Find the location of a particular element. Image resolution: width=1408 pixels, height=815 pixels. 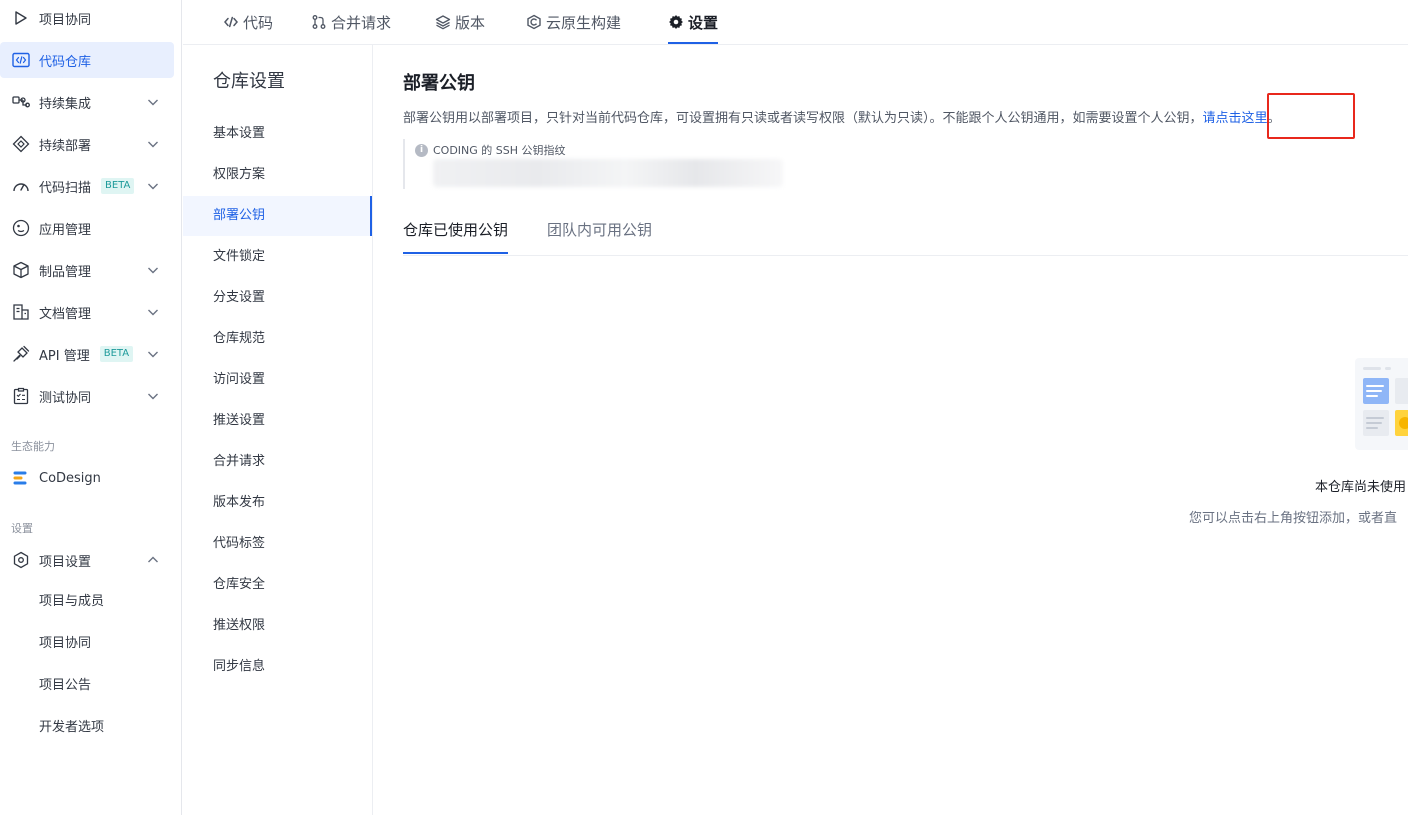

play-triangle-icon is located at coordinates (21, 18).